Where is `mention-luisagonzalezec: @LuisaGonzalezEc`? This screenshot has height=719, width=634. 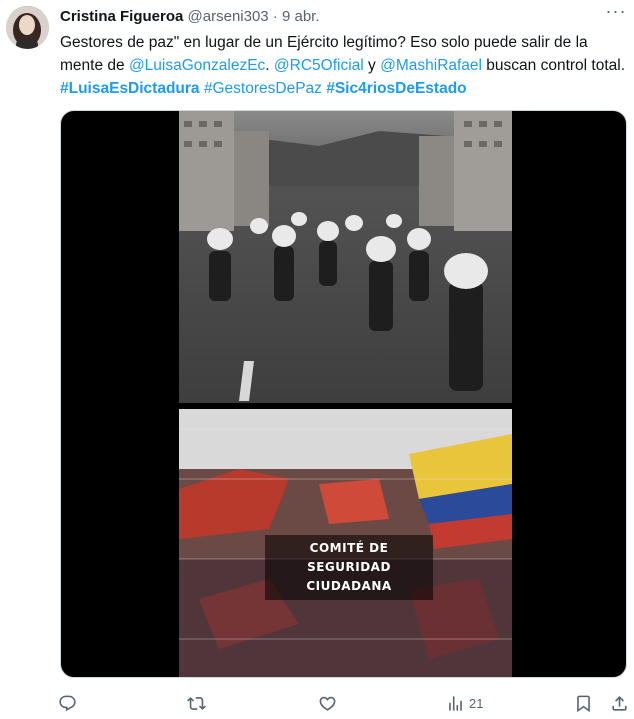
mention-luisagonzalezec: @LuisaGonzalezEc is located at coordinates (197, 65).